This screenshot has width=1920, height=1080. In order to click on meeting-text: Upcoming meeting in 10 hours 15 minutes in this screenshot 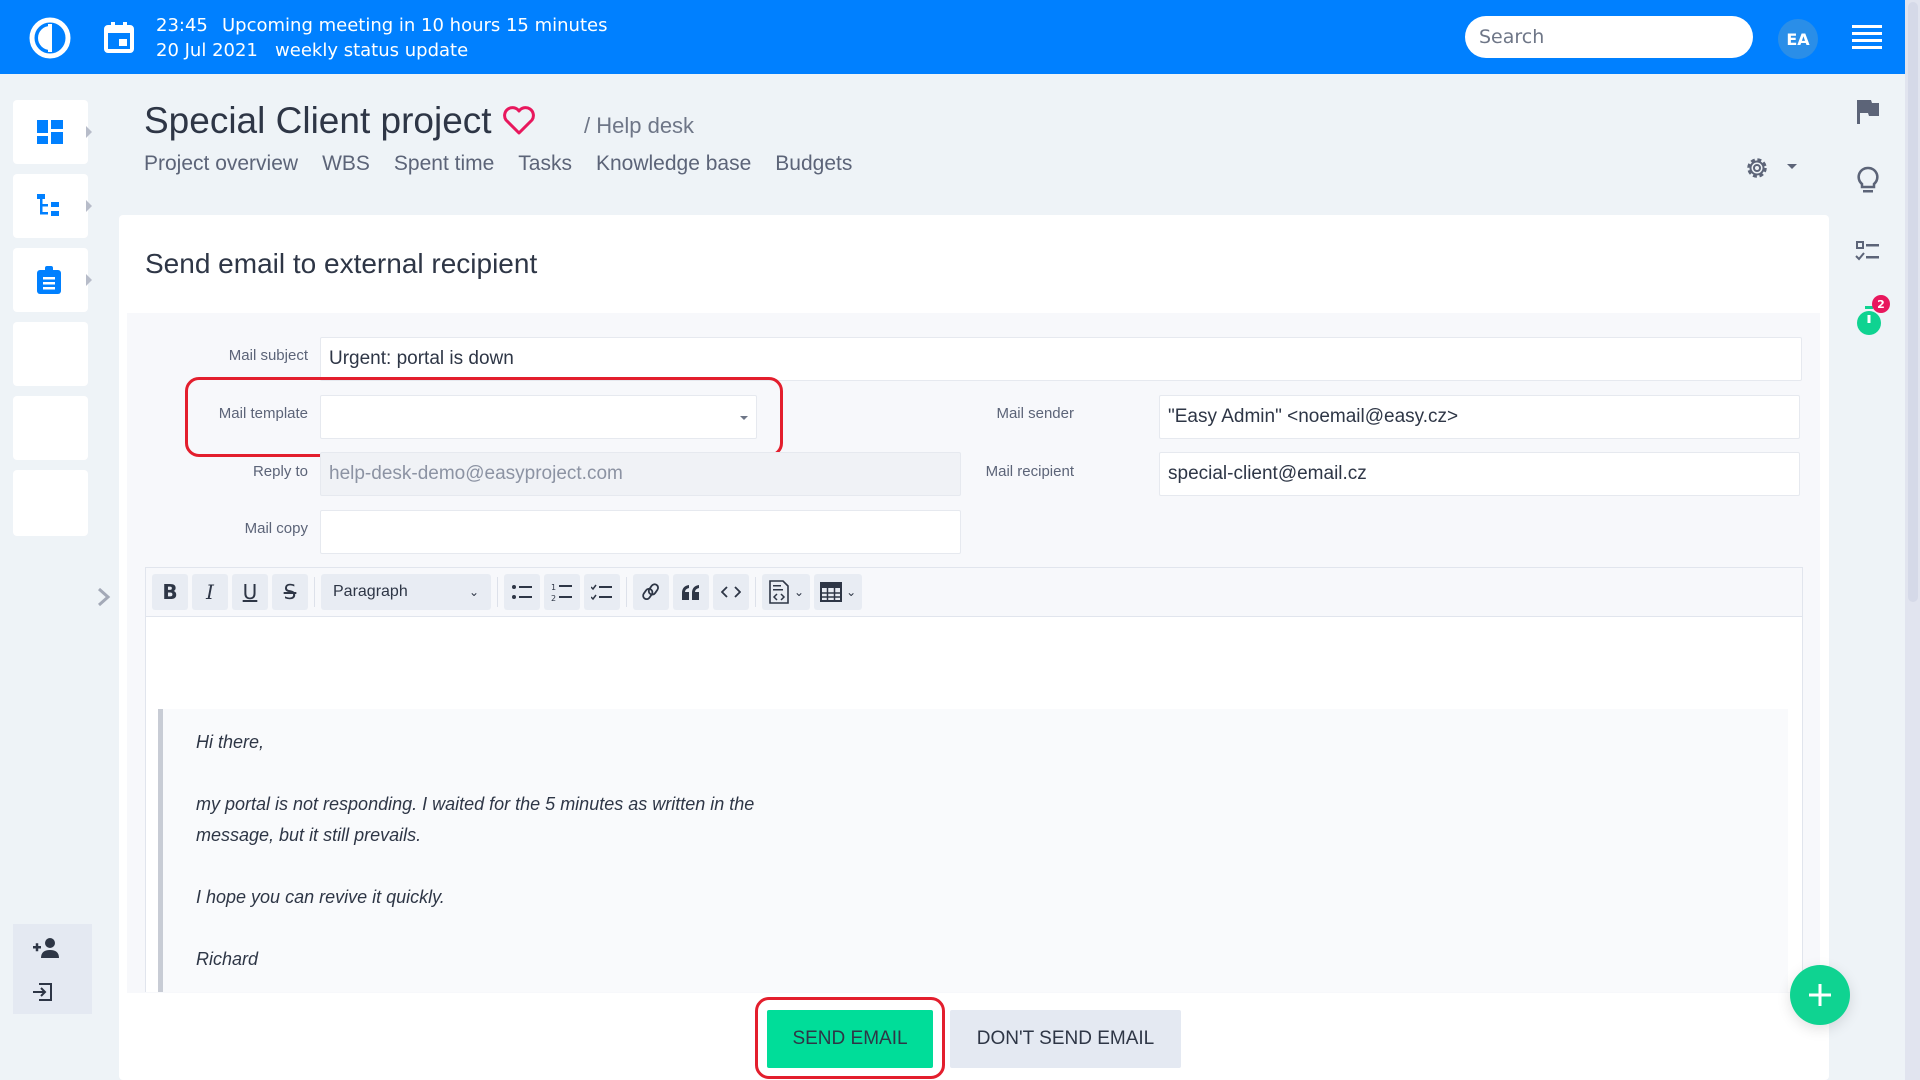, I will do `click(415, 25)`.